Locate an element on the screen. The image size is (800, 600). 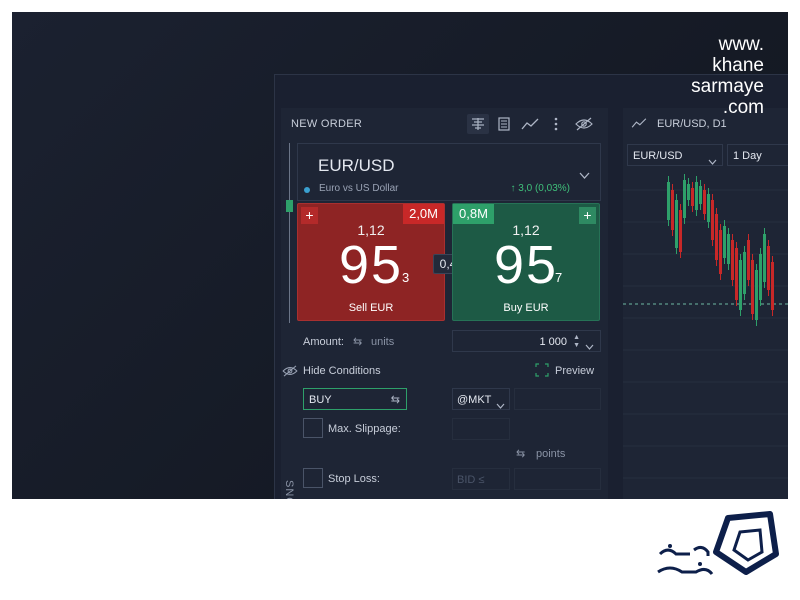
sell-price-pip: 3 is located at coordinates (406, 277).